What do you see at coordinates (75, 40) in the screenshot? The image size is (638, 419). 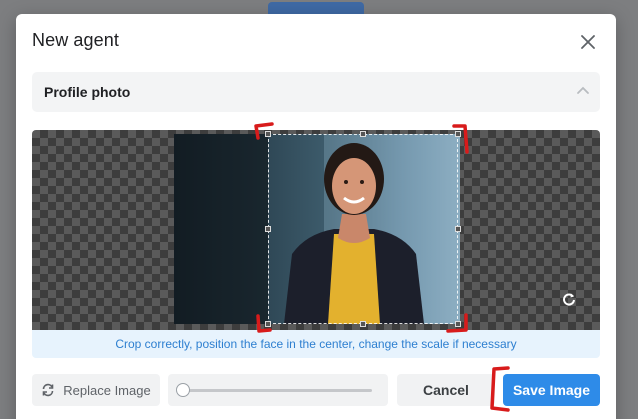 I see `dialog-title: New agent` at bounding box center [75, 40].